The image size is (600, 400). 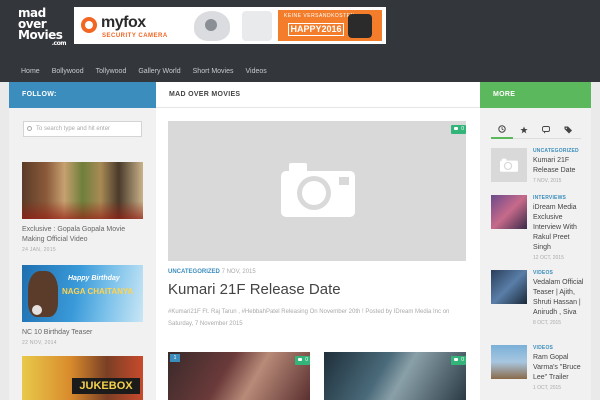 What do you see at coordinates (319, 16) in the screenshot?
I see `ad-promo-text: KEINE VERSANDKOSTEN` at bounding box center [319, 16].